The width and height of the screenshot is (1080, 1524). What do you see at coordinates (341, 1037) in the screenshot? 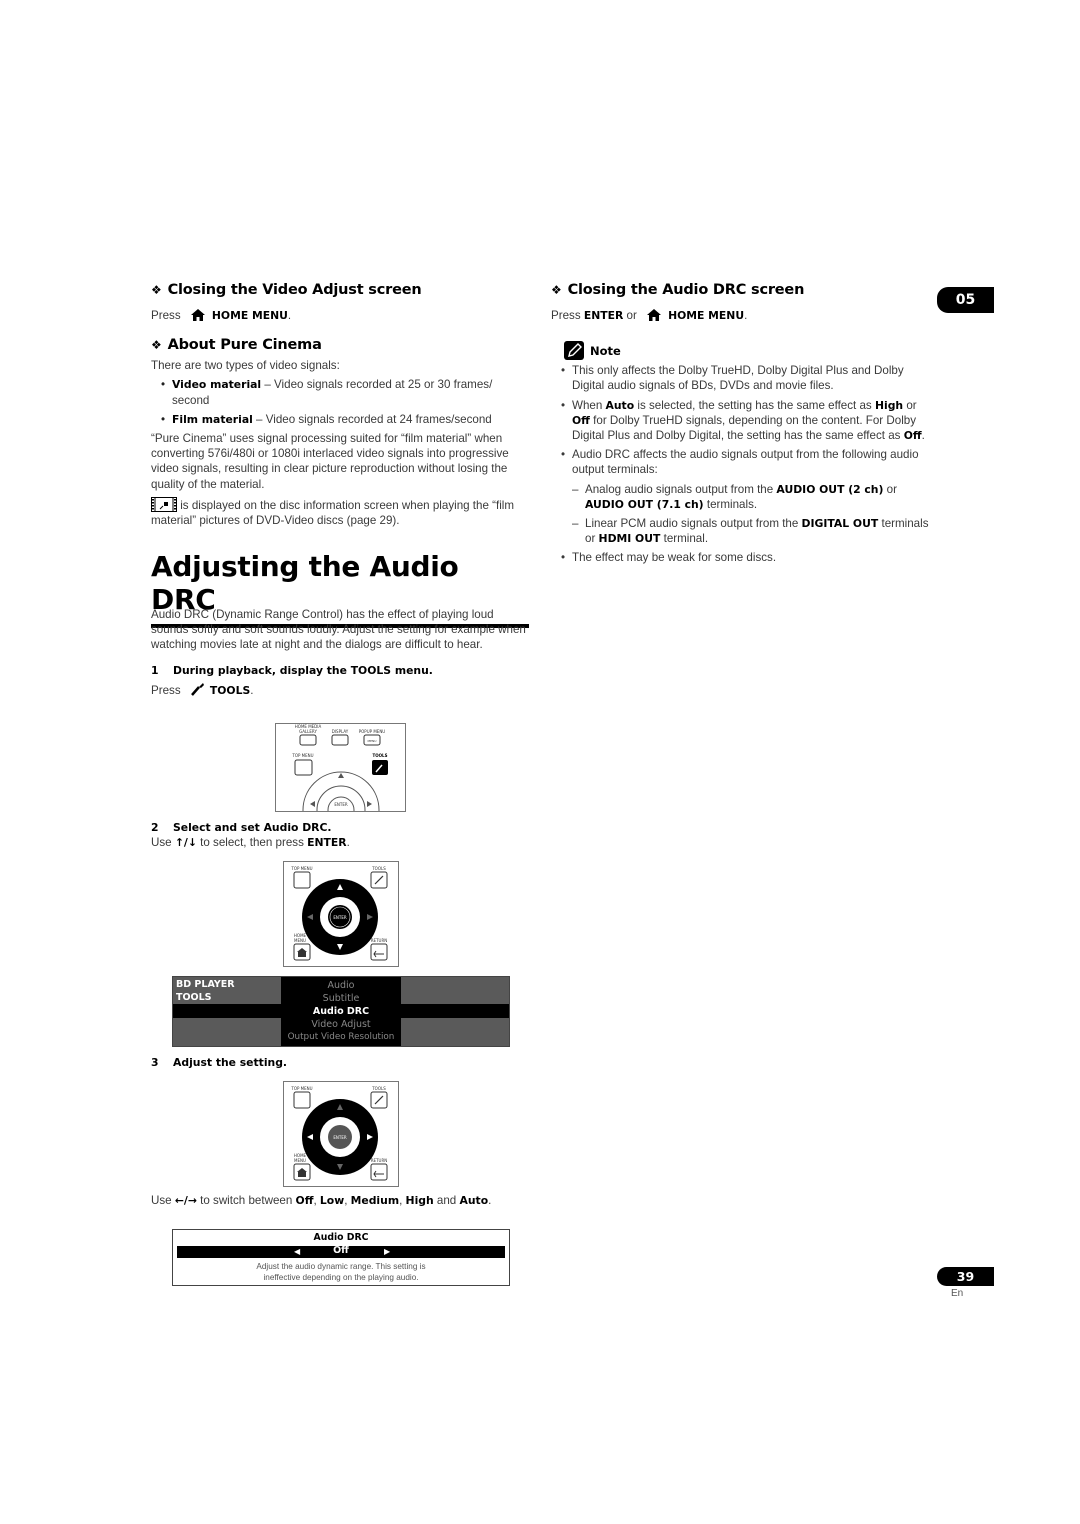
I see `menu-item-output-video-resolution: Output Video Resolution` at bounding box center [341, 1037].